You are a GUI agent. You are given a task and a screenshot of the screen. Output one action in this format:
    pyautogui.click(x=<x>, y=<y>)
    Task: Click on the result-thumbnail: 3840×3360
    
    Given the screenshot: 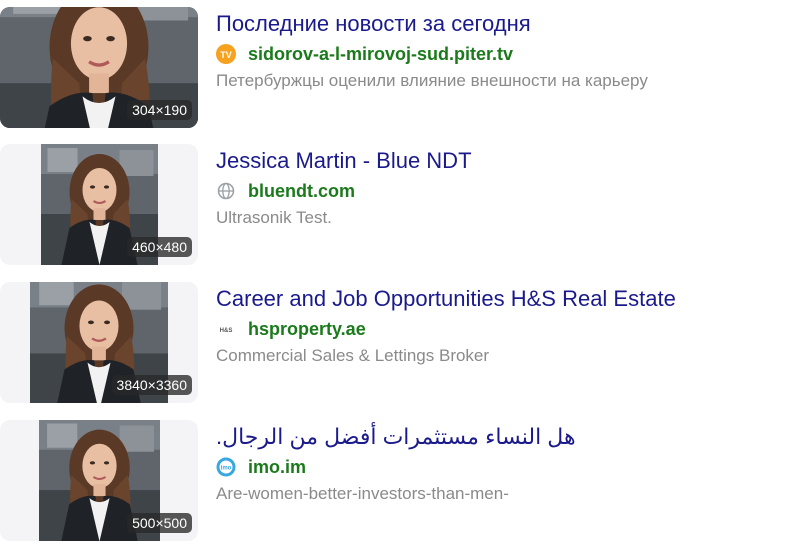 What is the action you would take?
    pyautogui.click(x=99, y=342)
    